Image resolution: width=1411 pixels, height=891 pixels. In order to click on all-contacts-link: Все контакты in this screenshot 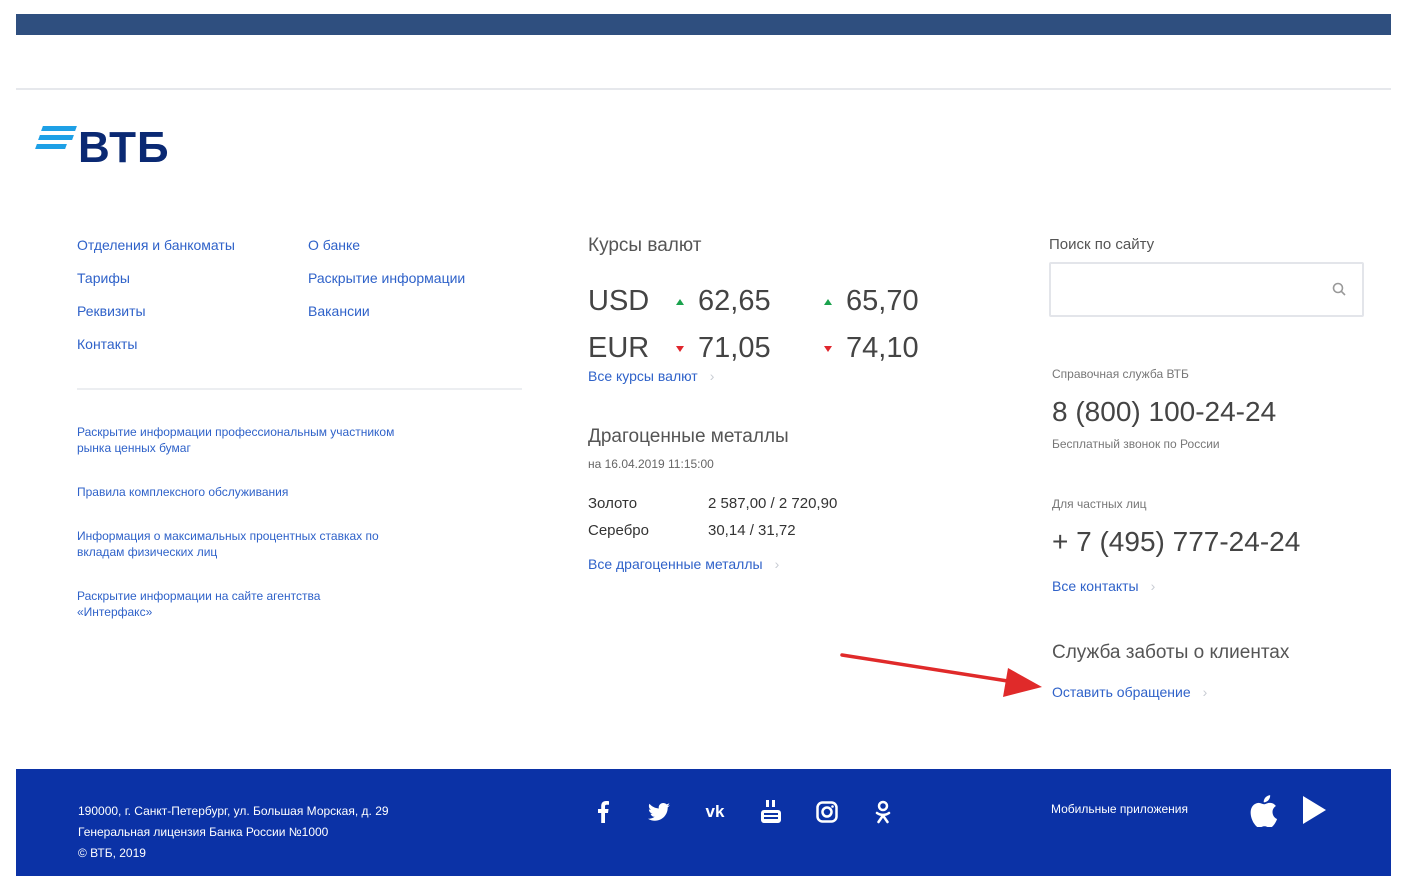, I will do `click(1095, 586)`.